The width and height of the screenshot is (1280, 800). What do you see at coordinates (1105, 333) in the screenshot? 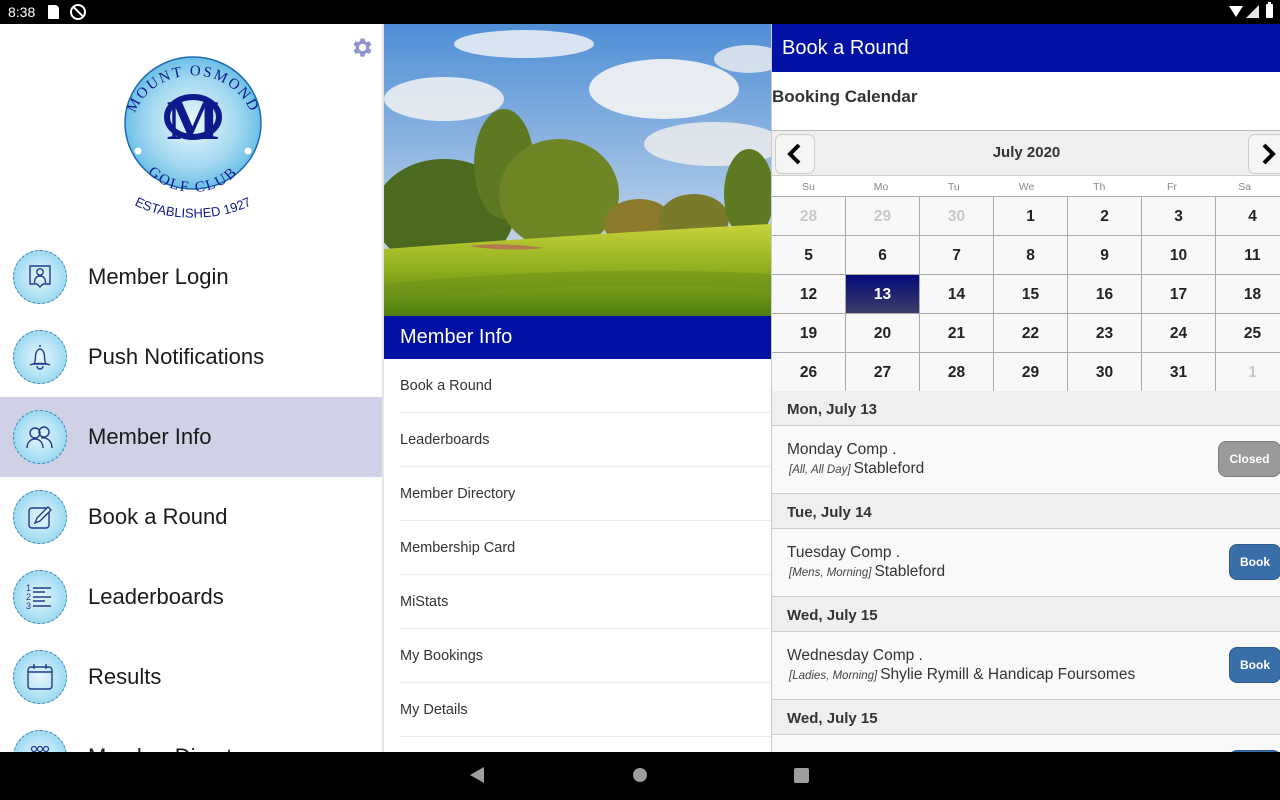
I see `calendar-day: 23` at bounding box center [1105, 333].